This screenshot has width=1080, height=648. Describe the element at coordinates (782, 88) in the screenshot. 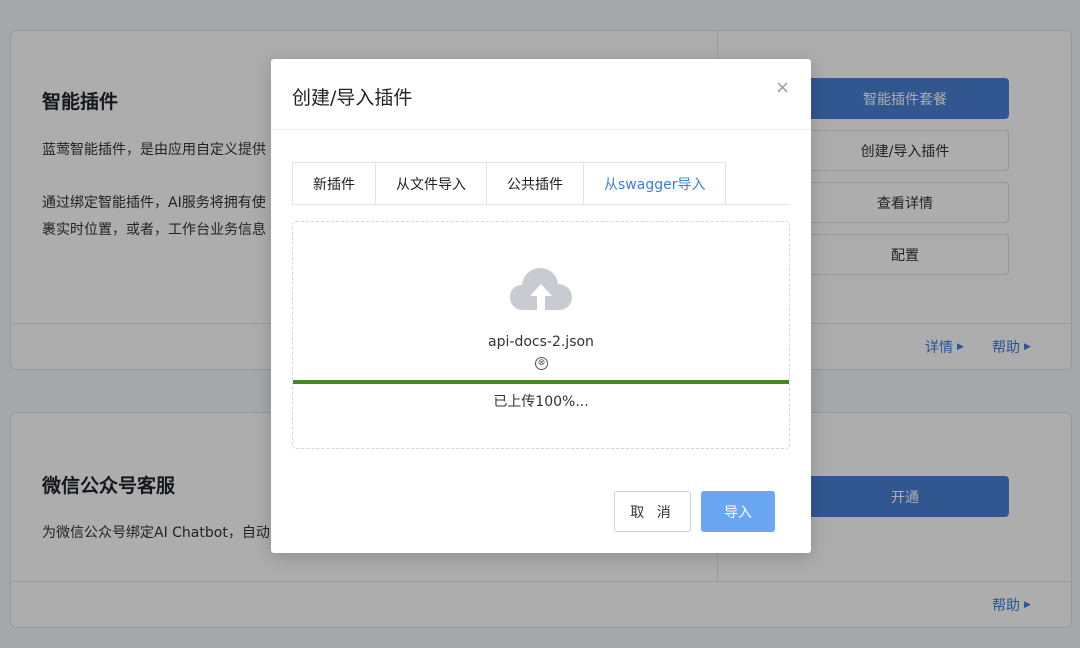

I see `close-icon: ×` at that location.